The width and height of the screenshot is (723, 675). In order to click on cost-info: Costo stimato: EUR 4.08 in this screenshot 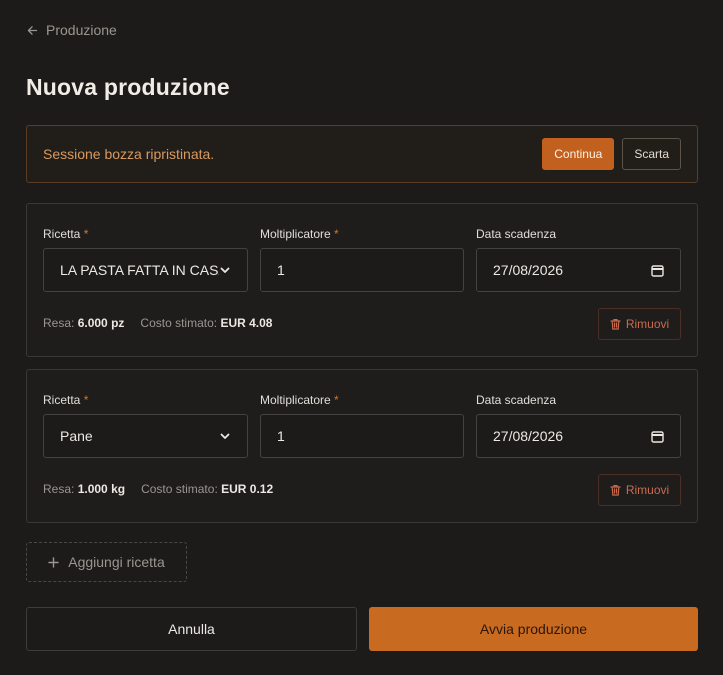, I will do `click(206, 323)`.